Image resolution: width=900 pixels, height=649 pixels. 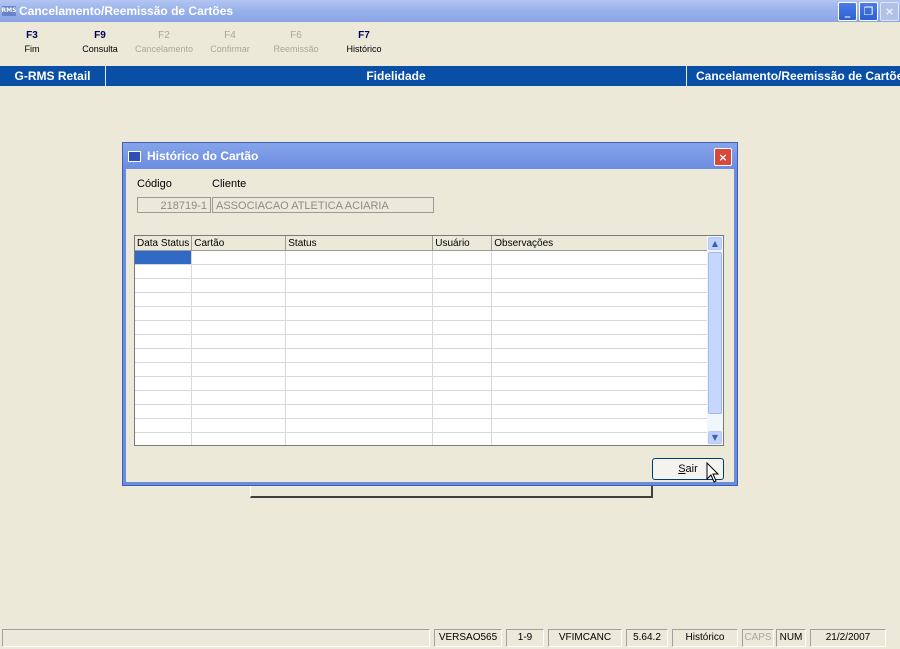 I want to click on scroll-up-icon: ▲, so click(x=715, y=243).